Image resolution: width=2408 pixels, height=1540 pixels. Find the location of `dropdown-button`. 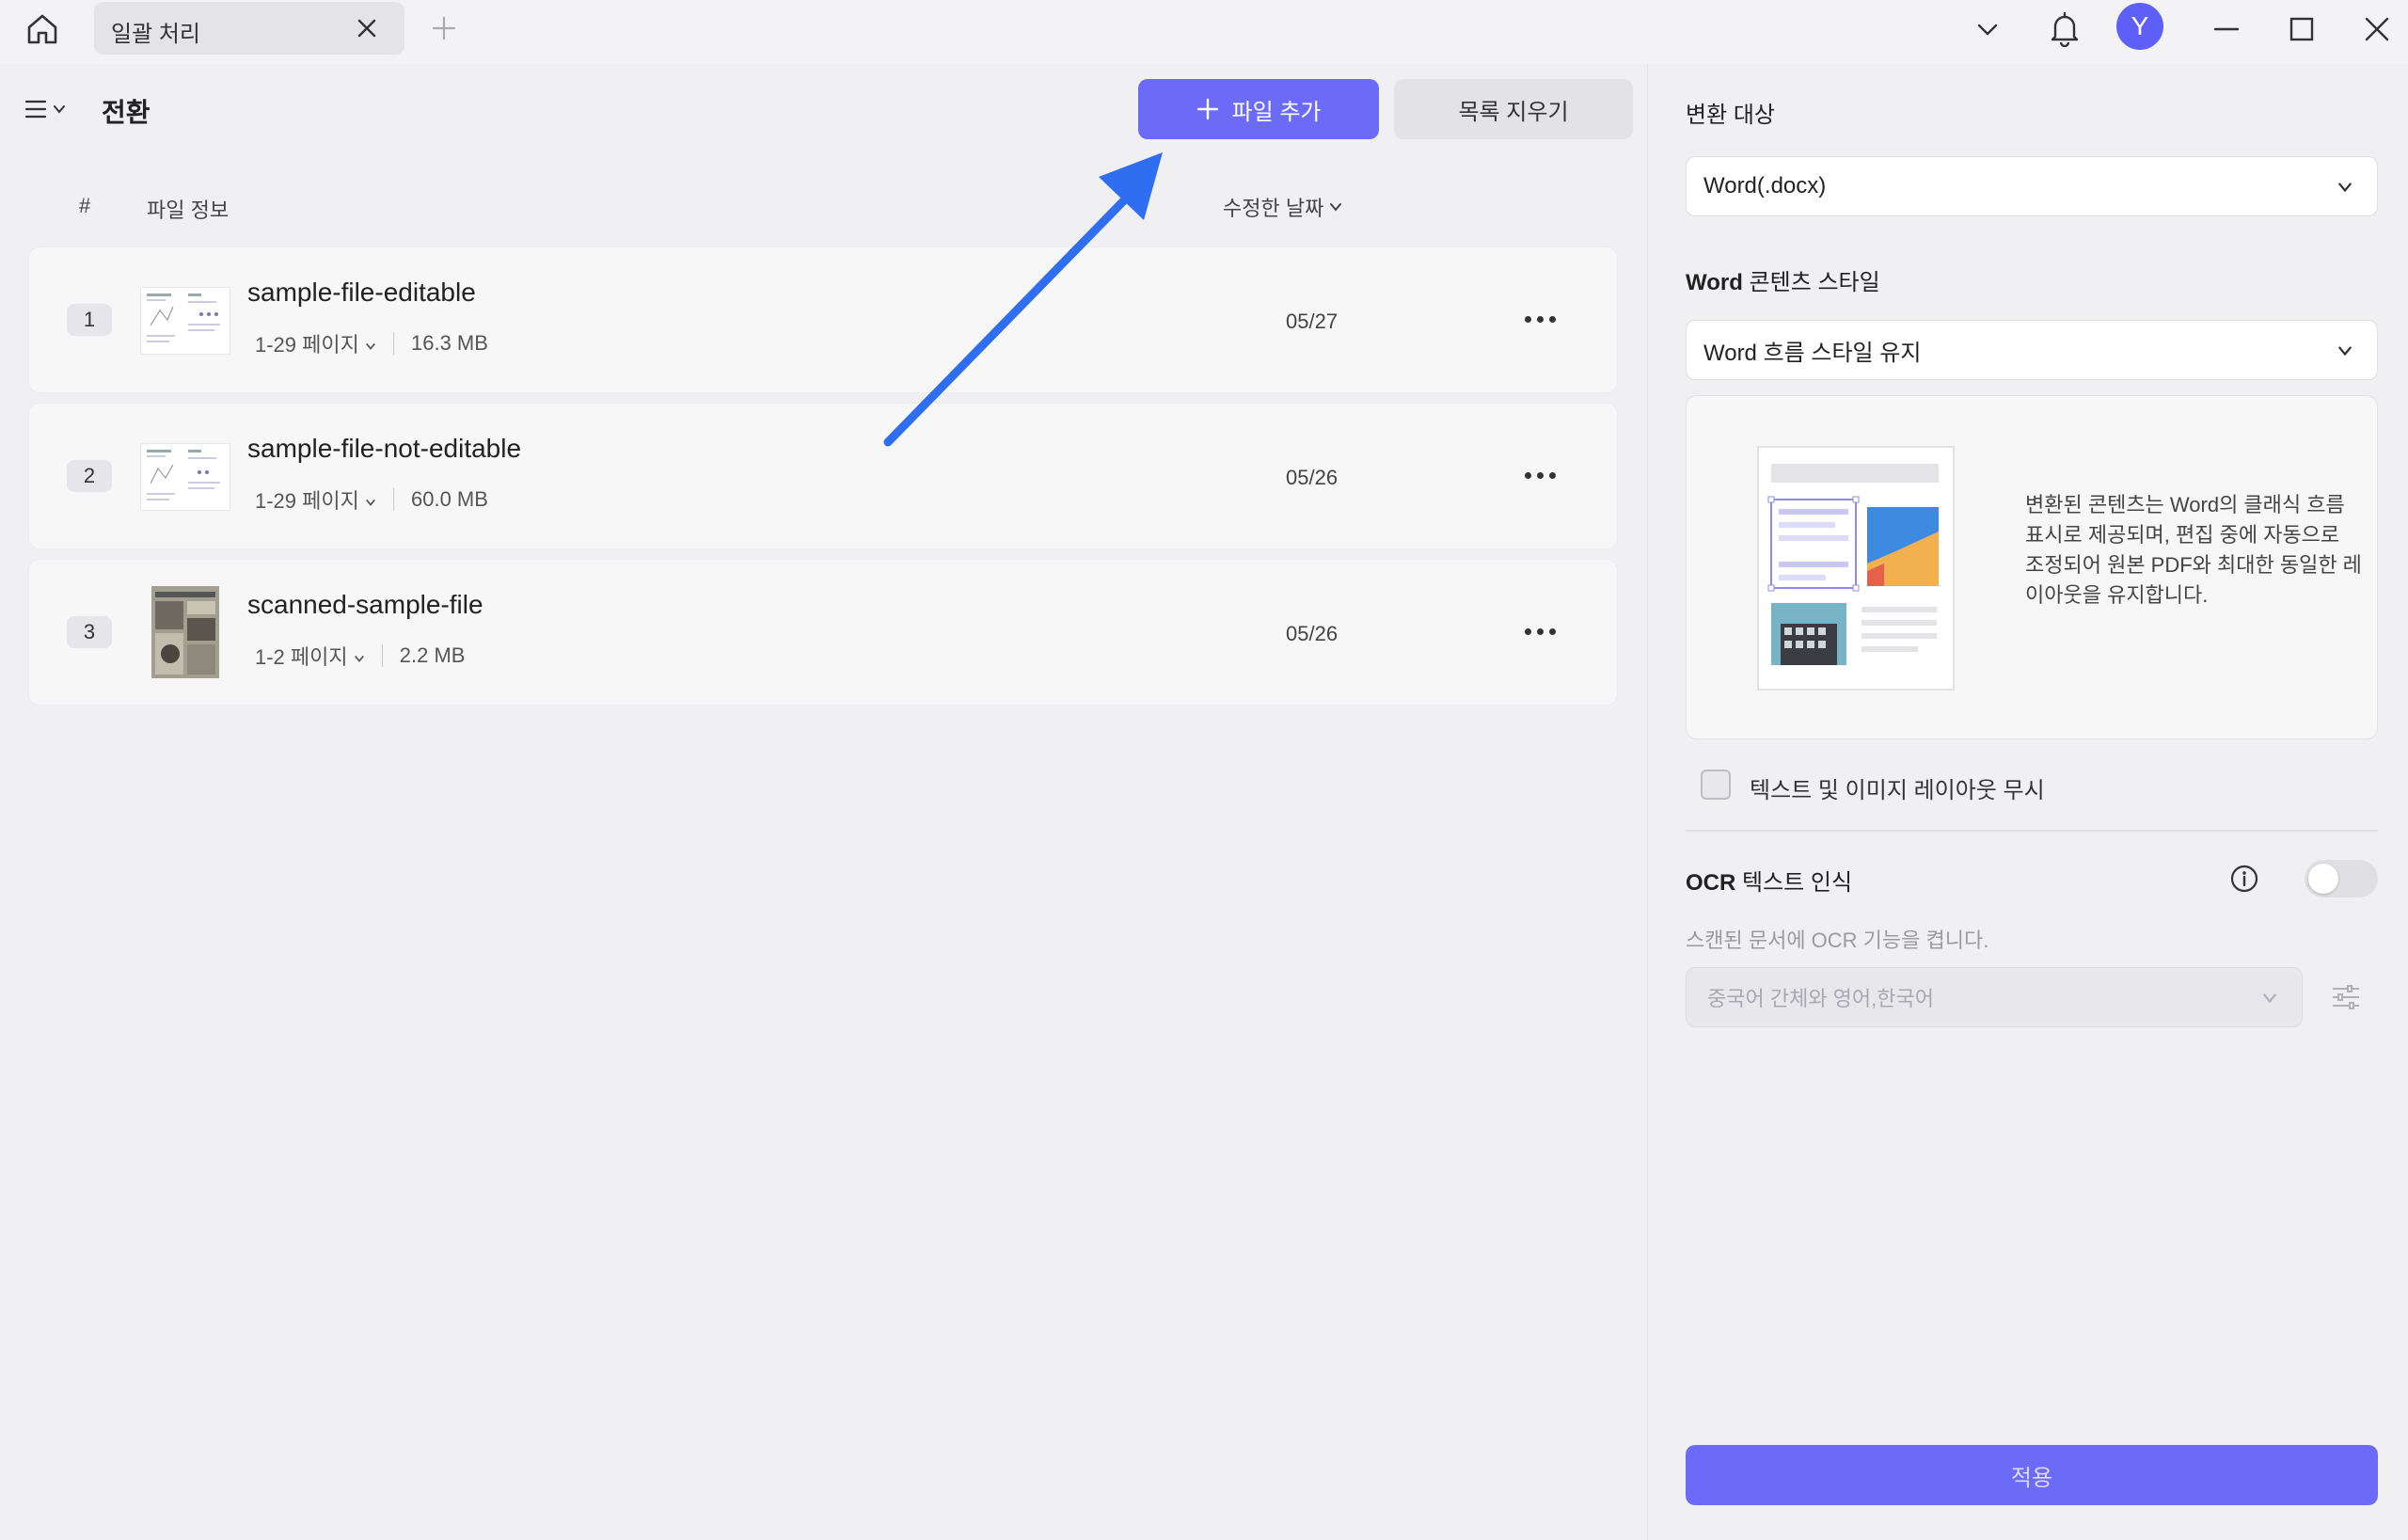

dropdown-button is located at coordinates (1988, 29).